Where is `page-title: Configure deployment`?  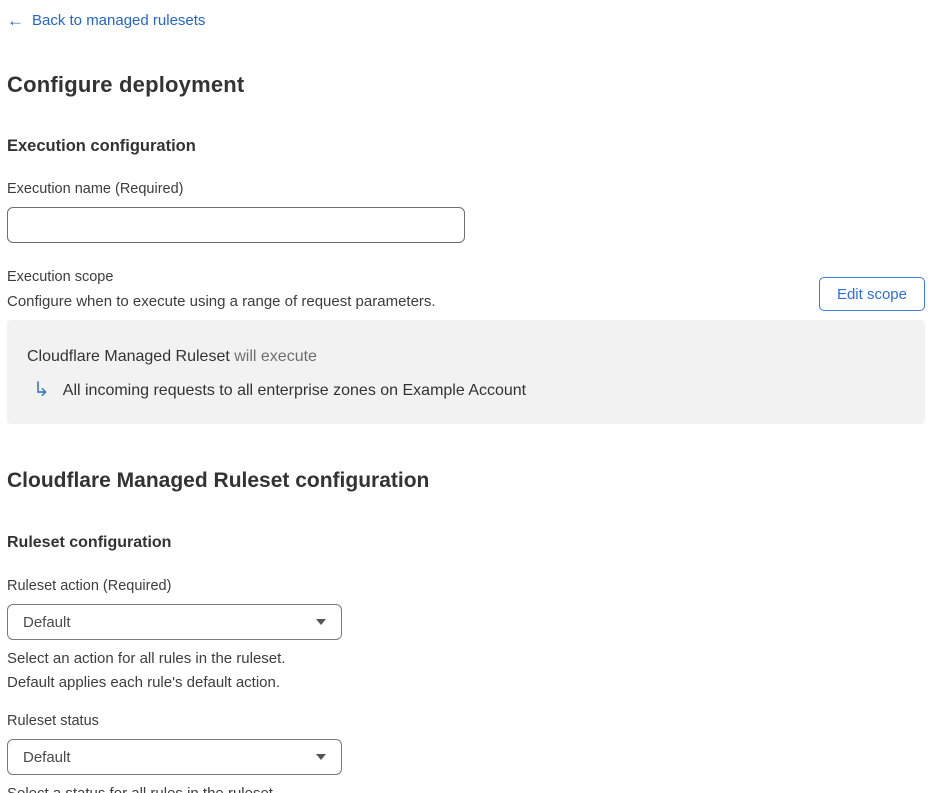 page-title: Configure deployment is located at coordinates (126, 84).